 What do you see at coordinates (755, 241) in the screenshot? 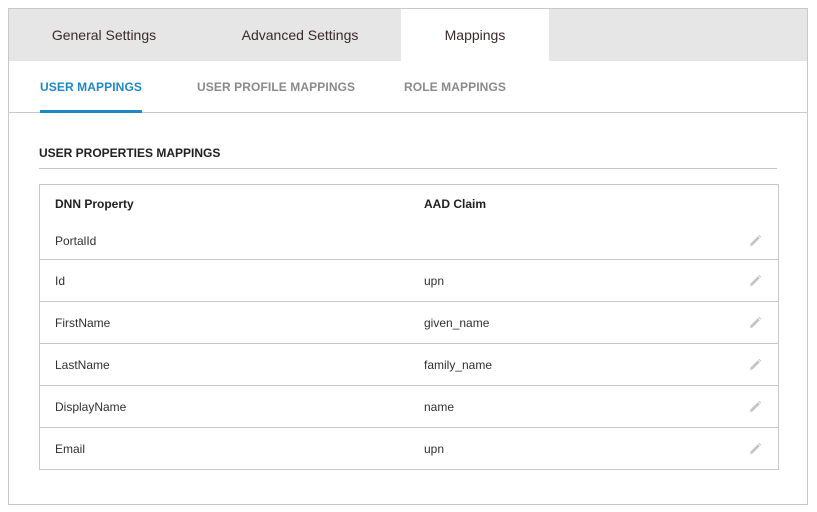
I see `edit-portalid-pencil-icon` at bounding box center [755, 241].